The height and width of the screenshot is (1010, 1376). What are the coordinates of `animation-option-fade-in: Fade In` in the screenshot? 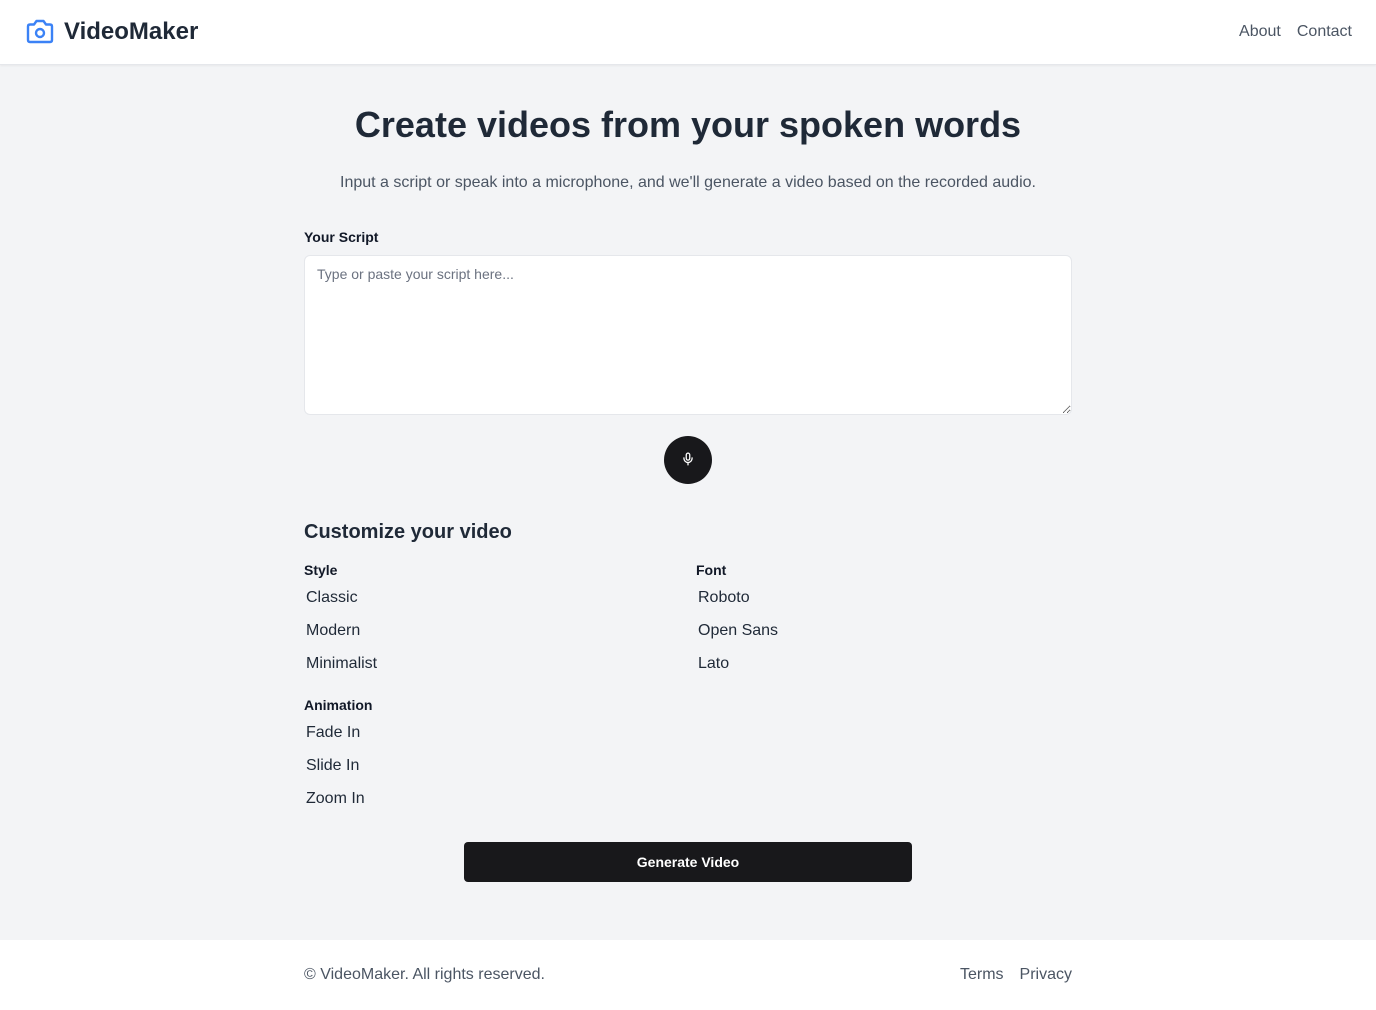 It's located at (500, 733).